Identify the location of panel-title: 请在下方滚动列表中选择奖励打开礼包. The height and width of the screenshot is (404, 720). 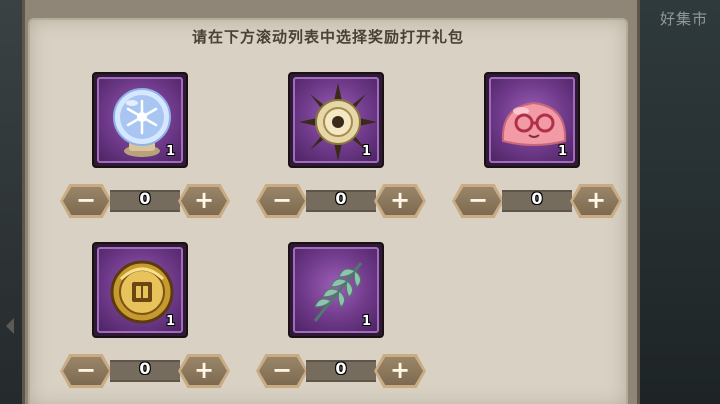
(327, 37).